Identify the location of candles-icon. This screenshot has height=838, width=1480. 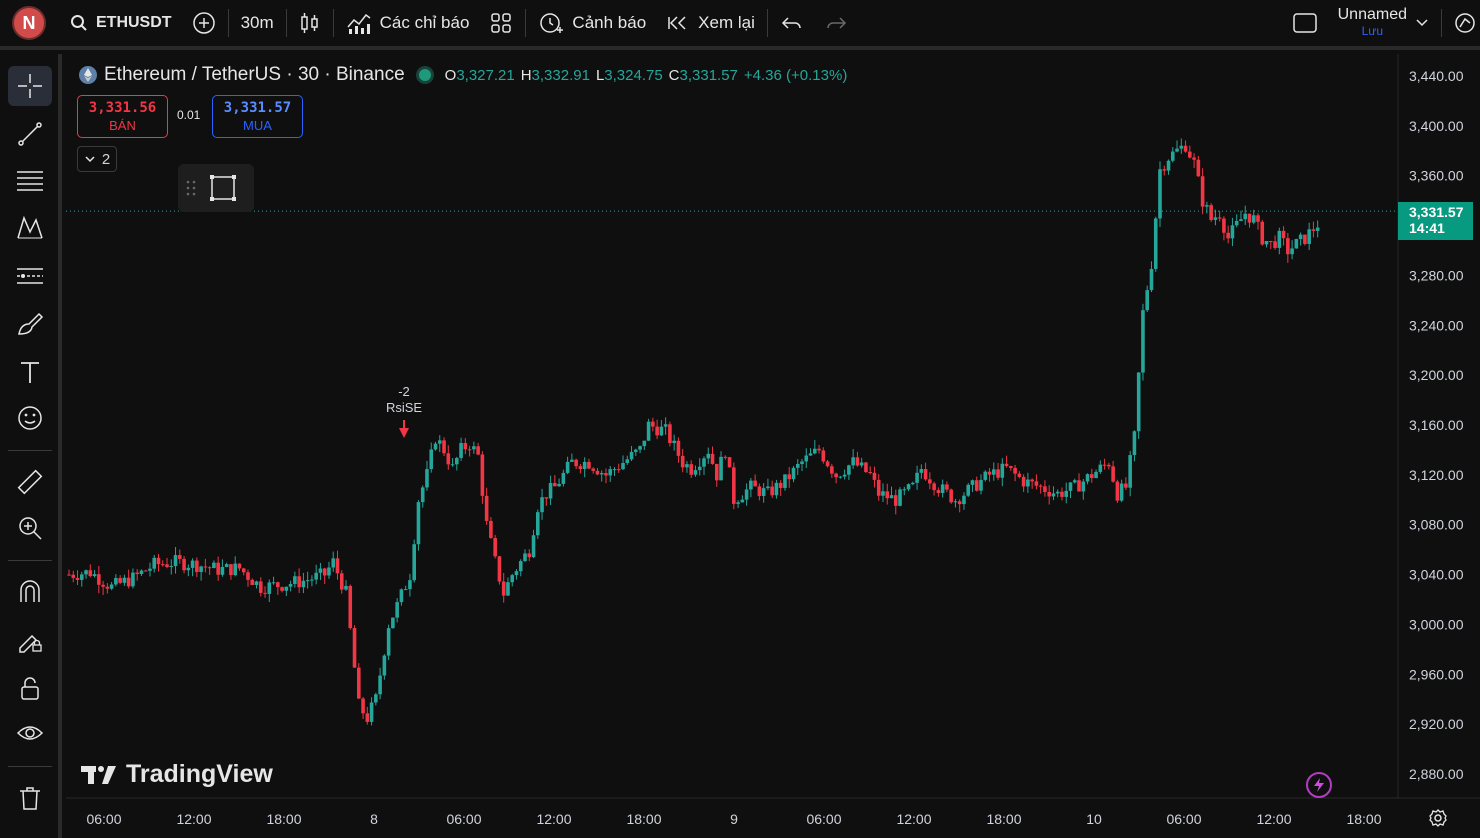
(309, 23).